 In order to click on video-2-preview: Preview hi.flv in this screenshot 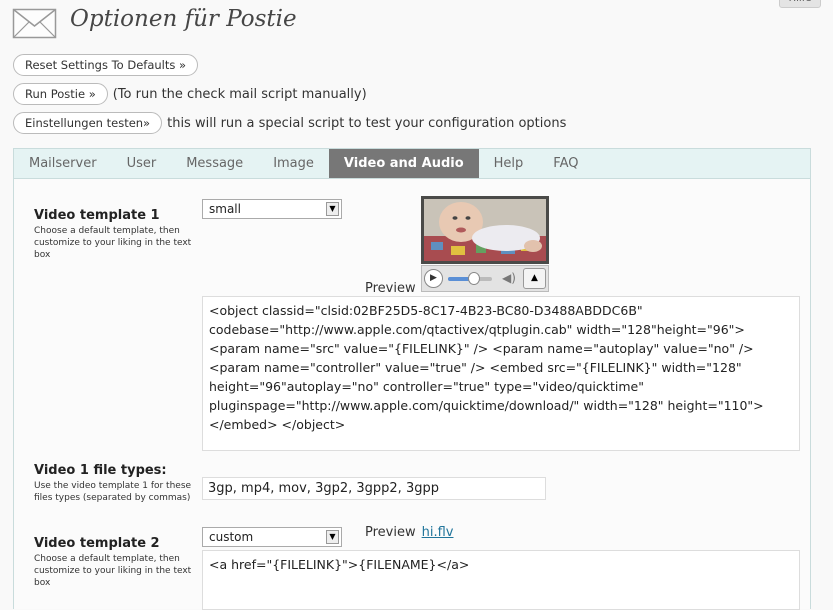, I will do `click(409, 532)`.